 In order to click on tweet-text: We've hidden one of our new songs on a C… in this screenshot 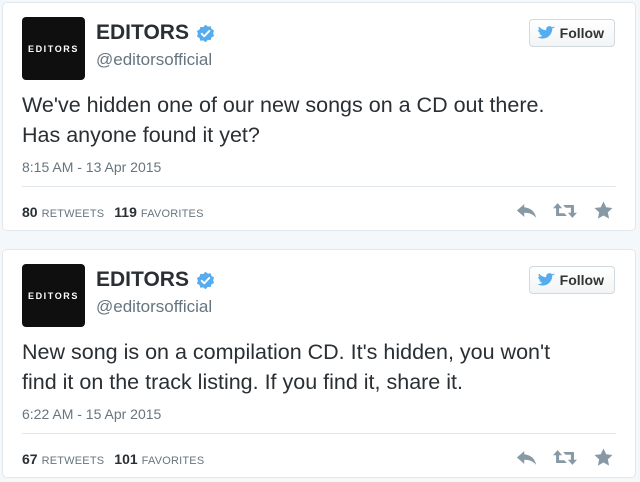, I will do `click(322, 120)`.